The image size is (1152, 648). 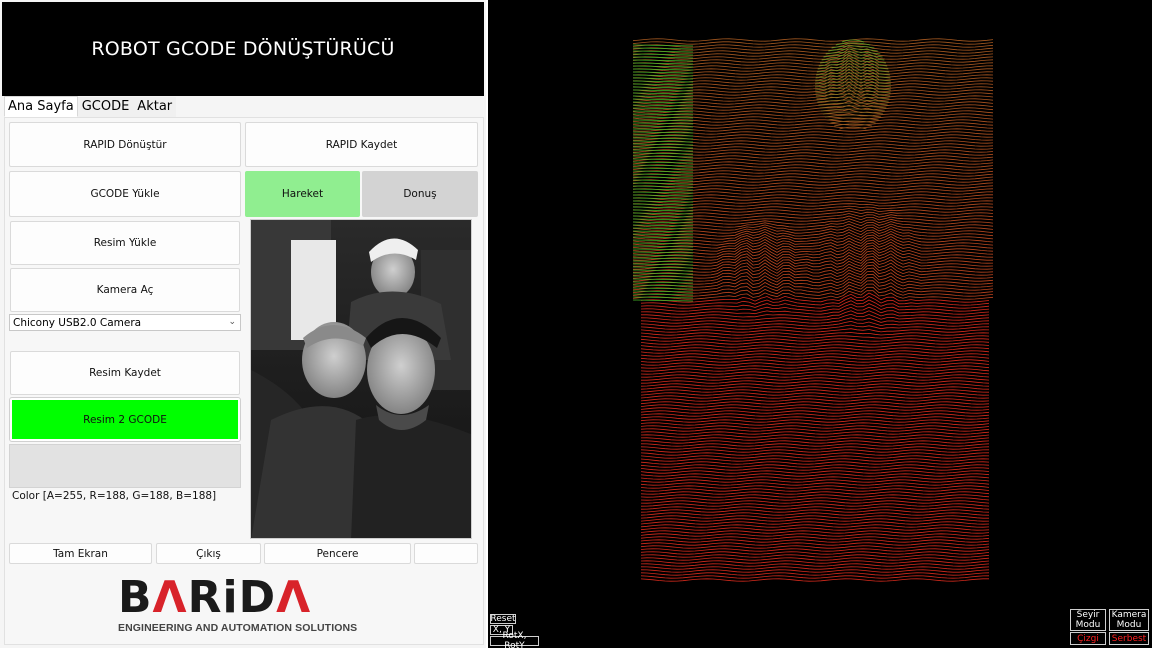 I want to click on image-save-button: Resim Kaydet, so click(x=125, y=373).